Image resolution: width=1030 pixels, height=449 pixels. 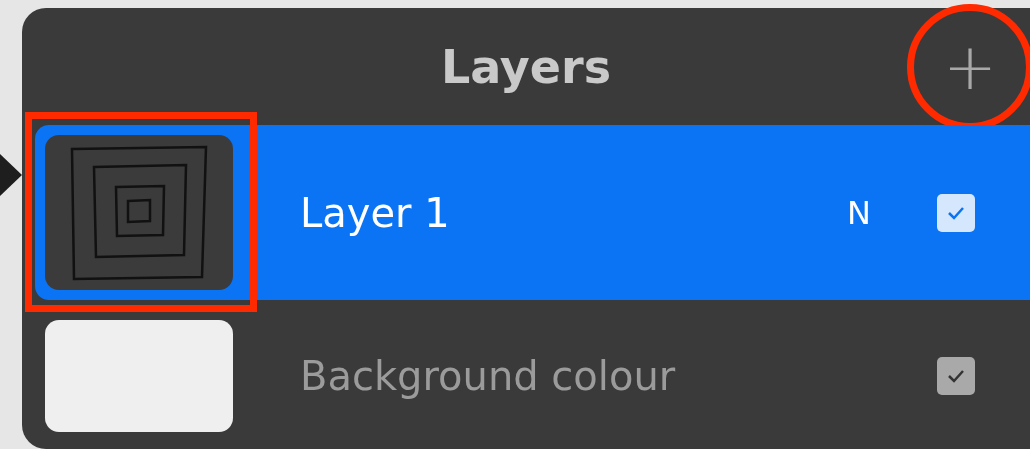 What do you see at coordinates (139, 375) in the screenshot?
I see `colour-swatch` at bounding box center [139, 375].